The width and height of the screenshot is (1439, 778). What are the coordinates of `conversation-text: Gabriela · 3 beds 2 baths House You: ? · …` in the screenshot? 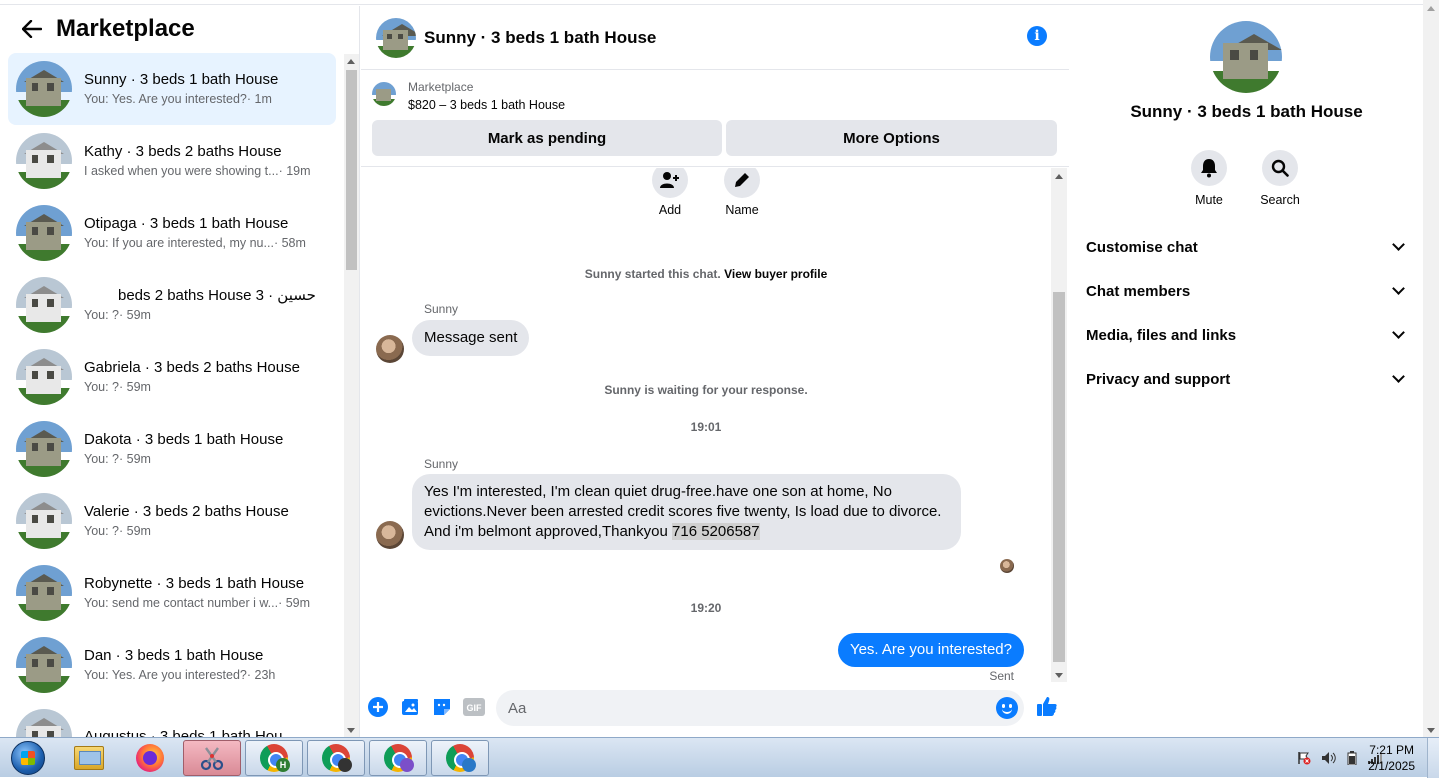 It's located at (204, 377).